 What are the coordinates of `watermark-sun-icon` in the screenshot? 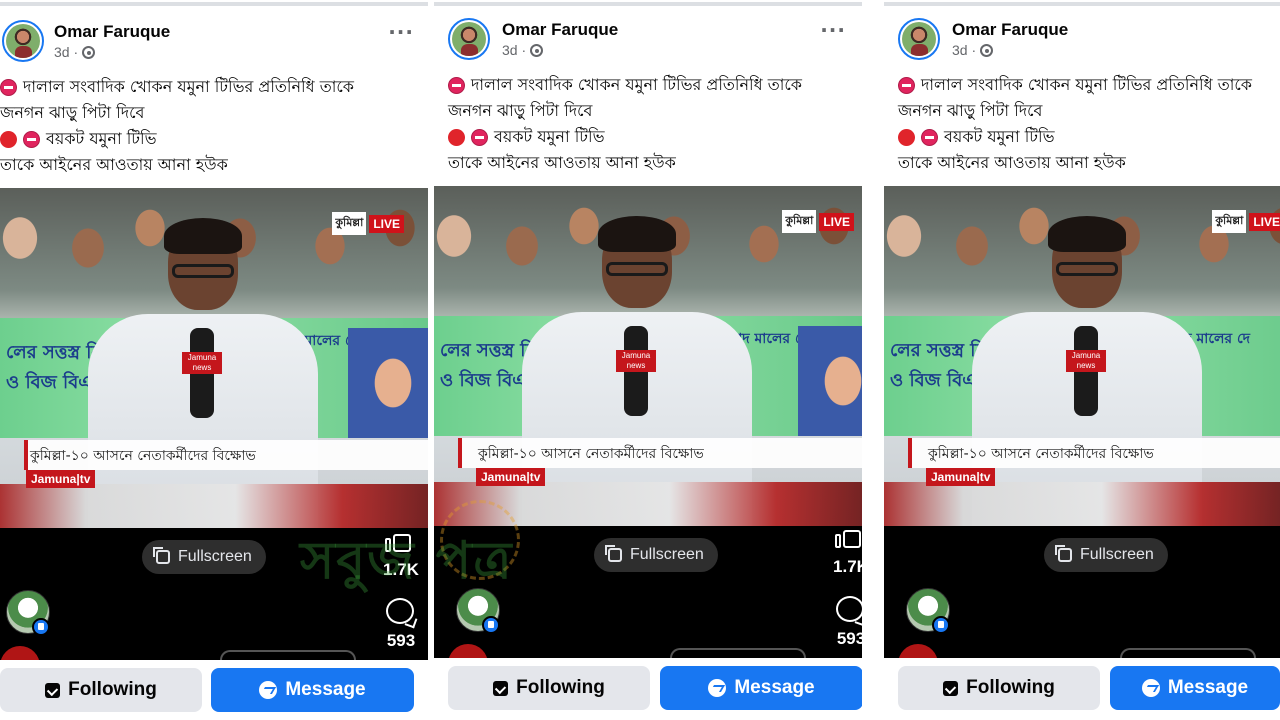 It's located at (480, 540).